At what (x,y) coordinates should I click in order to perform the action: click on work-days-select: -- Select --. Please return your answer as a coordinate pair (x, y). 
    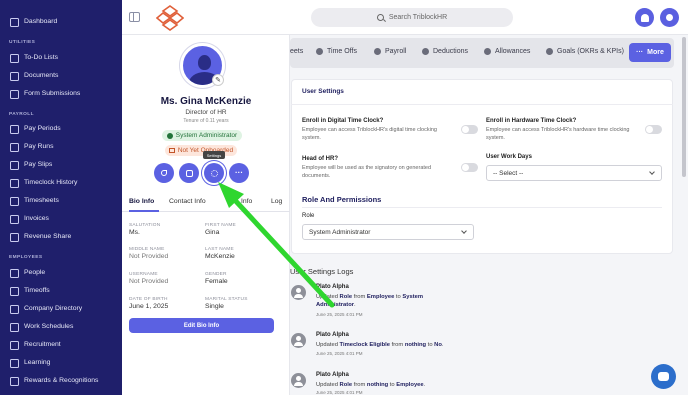
    Looking at the image, I should click on (574, 173).